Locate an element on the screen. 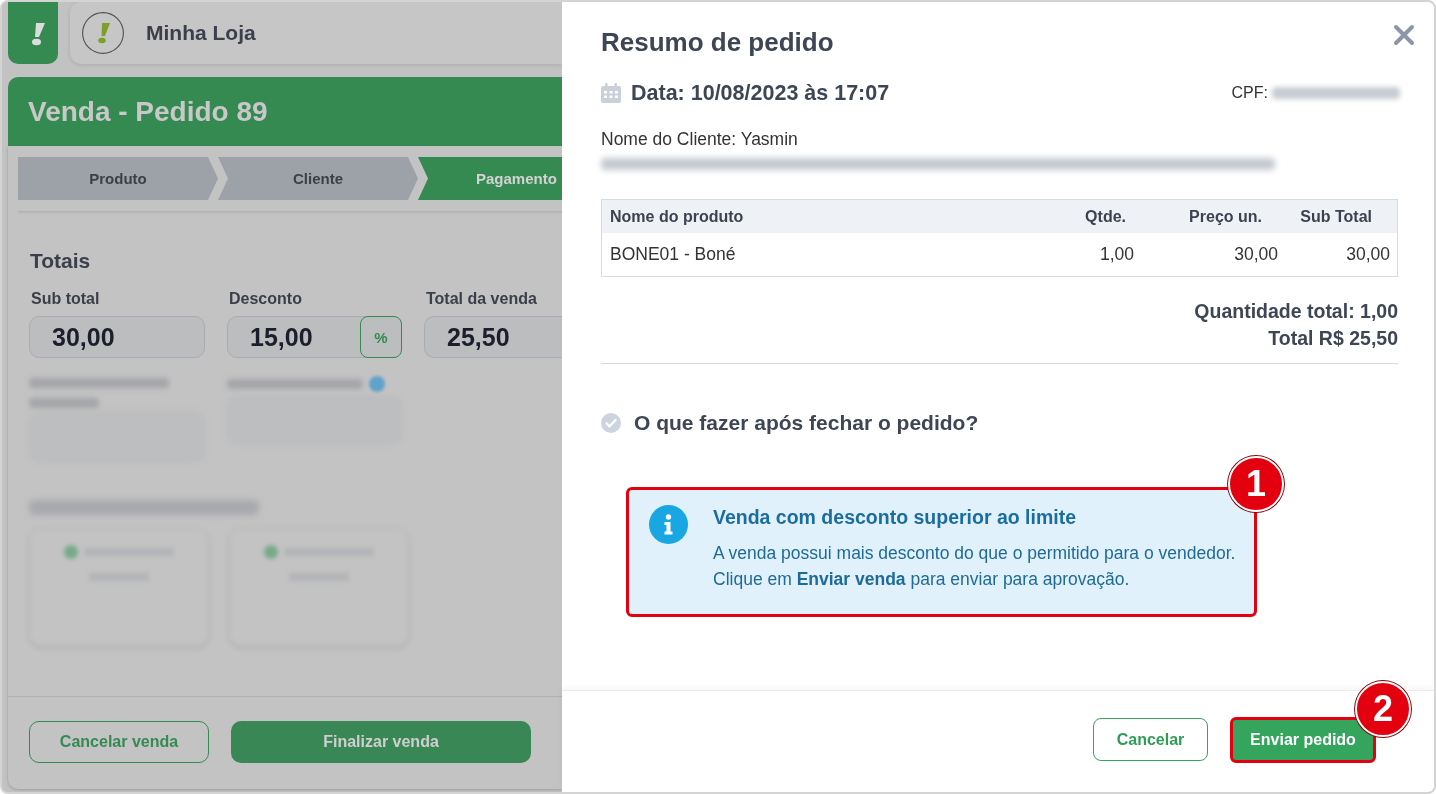 The width and height of the screenshot is (1436, 794). cancel-button: Cancelar venda is located at coordinates (119, 742).